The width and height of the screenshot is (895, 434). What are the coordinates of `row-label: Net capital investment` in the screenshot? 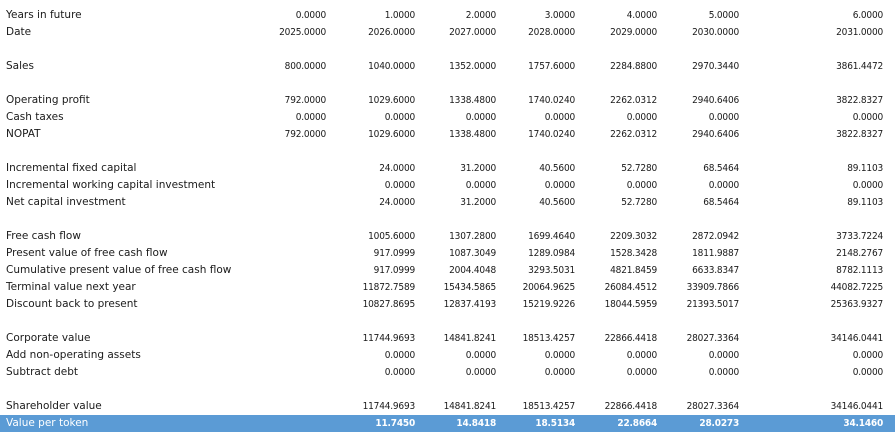 It's located at (66, 202).